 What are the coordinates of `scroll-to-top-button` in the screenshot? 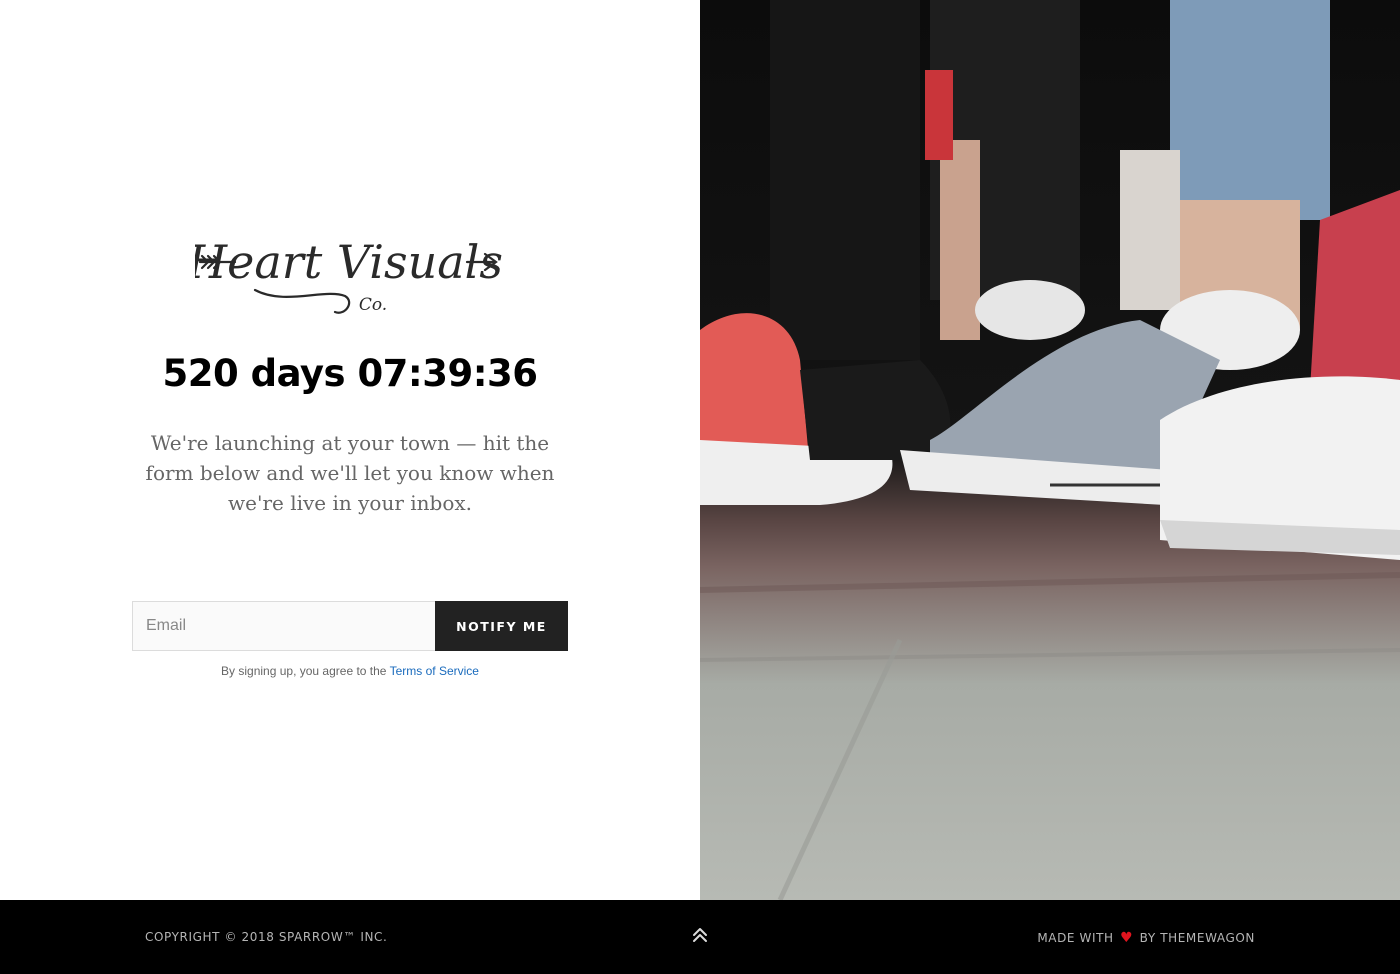 It's located at (700, 935).